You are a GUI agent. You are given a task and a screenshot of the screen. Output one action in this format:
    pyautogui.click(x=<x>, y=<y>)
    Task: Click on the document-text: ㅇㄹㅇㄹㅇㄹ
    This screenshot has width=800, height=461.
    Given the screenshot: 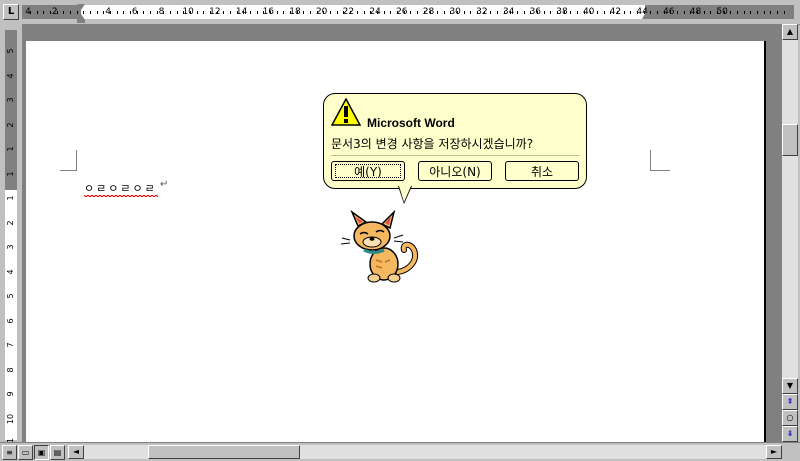 What is the action you would take?
    pyautogui.click(x=120, y=188)
    